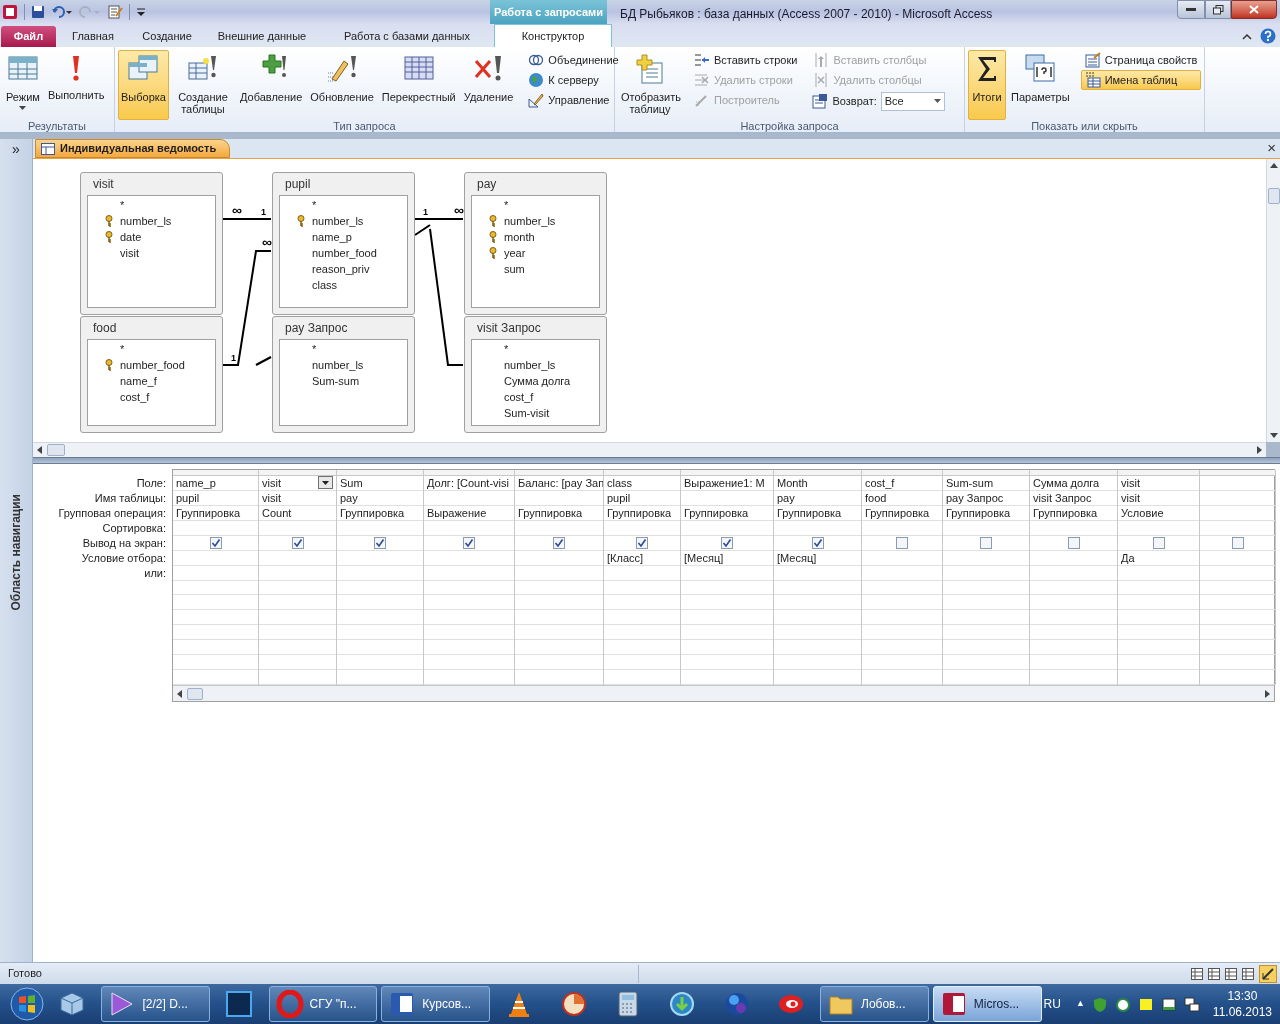 This screenshot has height=1024, width=1280. What do you see at coordinates (746, 60) in the screenshot?
I see `ribbon-button: Вставить строки` at bounding box center [746, 60].